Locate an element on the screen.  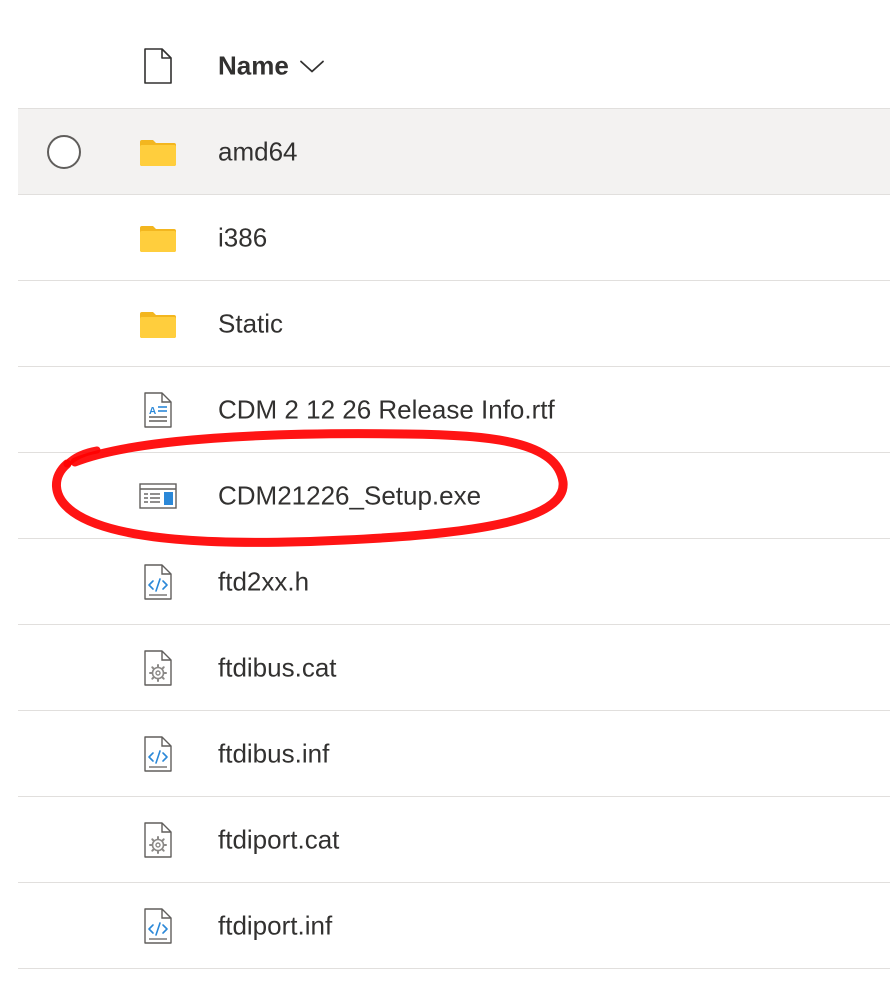
file-name-link: ftdibus.cat is located at coordinates (277, 667).